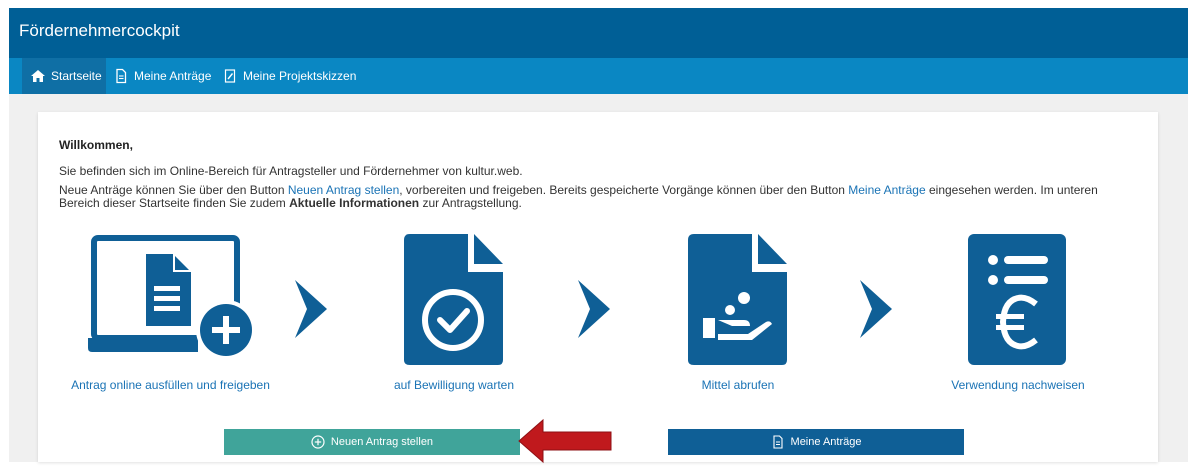 This screenshot has width=1188, height=469. I want to click on app-header: Fördernehmercockpit, so click(598, 33).